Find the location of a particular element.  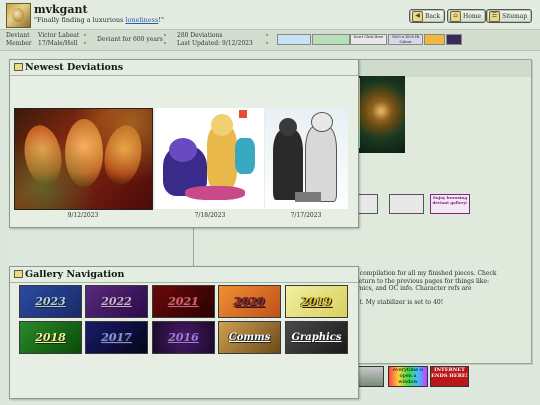

stamp-4: Don't Click Here is located at coordinates (368, 39).